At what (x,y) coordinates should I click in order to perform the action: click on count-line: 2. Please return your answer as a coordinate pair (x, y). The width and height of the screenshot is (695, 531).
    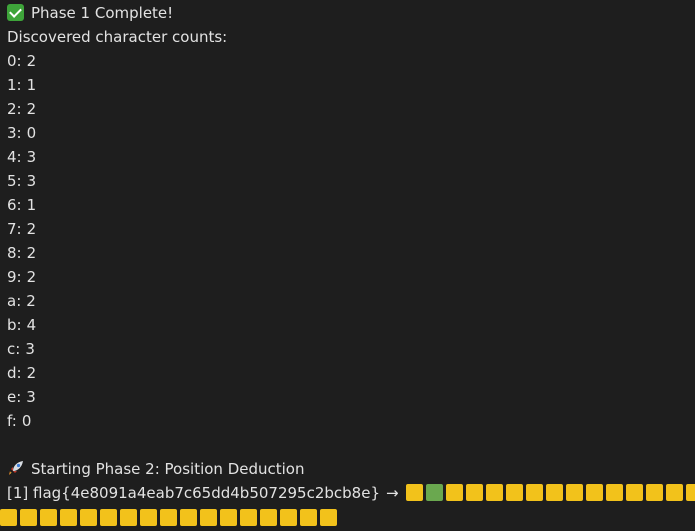
    Looking at the image, I should click on (351, 109).